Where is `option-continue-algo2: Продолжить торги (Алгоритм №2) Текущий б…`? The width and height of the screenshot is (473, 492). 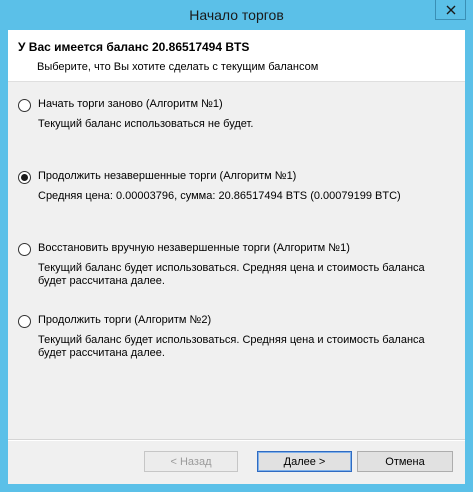 option-continue-algo2: Продолжить торги (Алгоритм №2) Текущий б… is located at coordinates (233, 340).